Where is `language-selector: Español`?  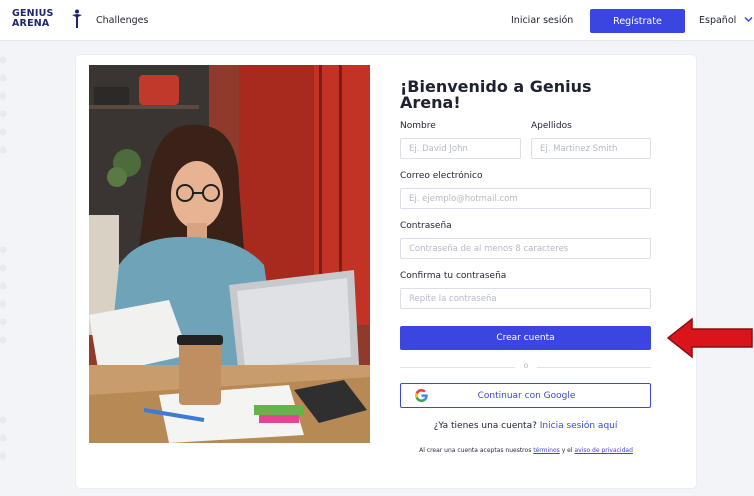 language-selector: Español is located at coordinates (717, 20).